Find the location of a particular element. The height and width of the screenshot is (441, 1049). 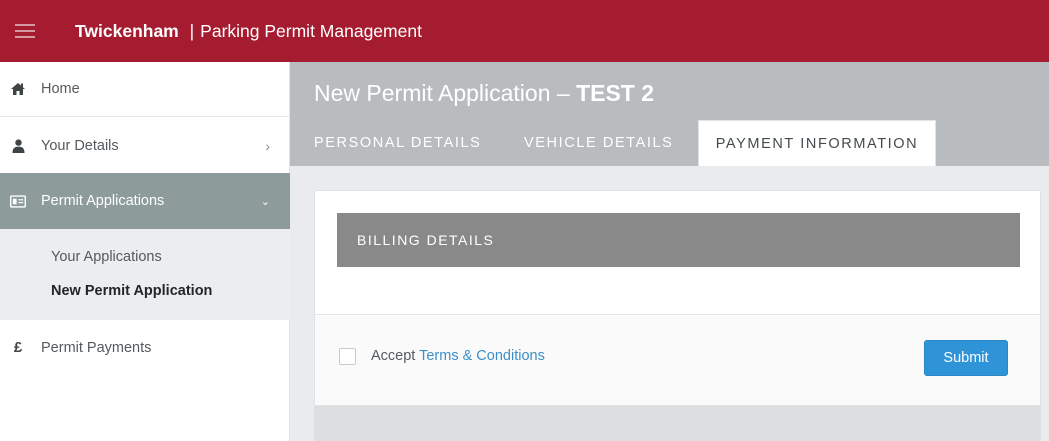

chevron-right-icon: › is located at coordinates (267, 146).